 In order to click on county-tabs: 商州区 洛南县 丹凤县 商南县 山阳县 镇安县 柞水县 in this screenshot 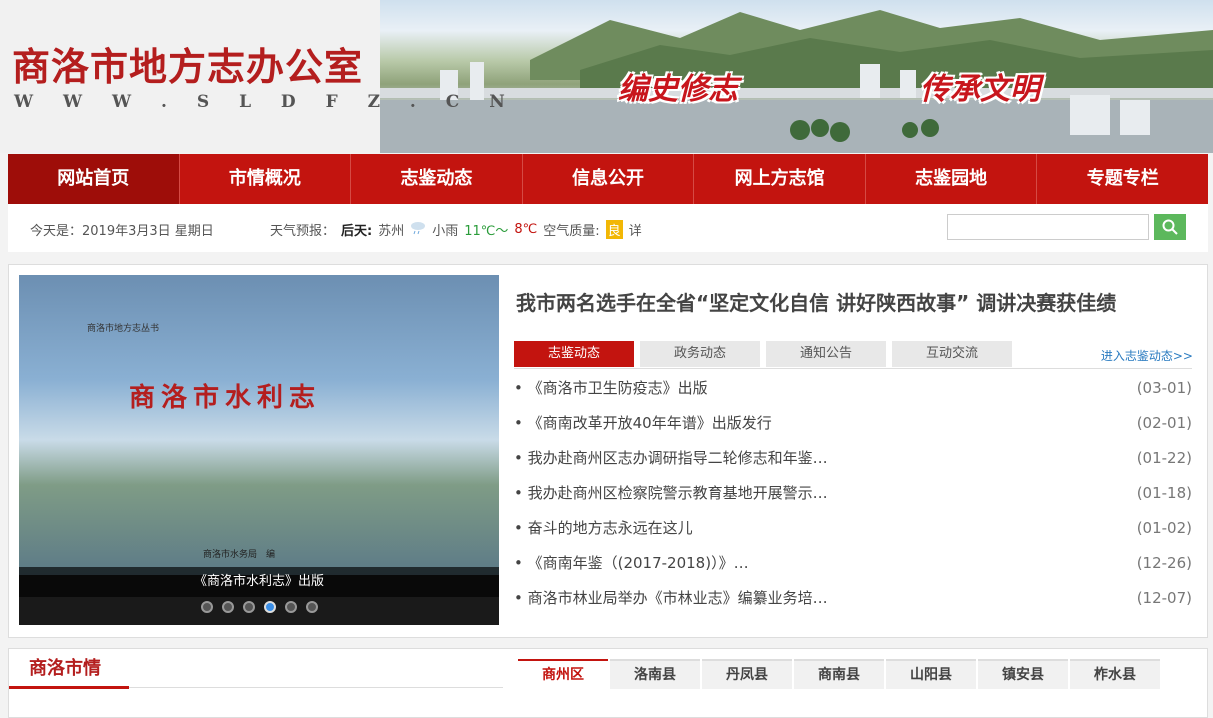, I will do `click(839, 674)`.